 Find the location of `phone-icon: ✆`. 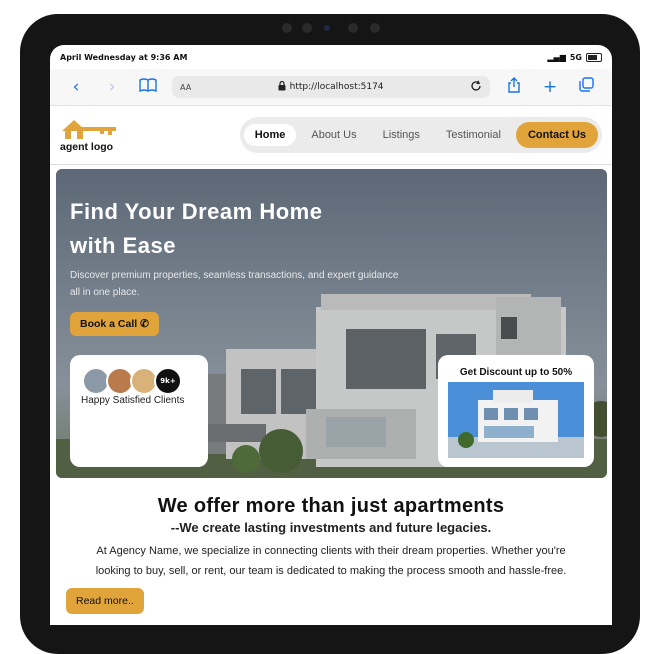

phone-icon: ✆ is located at coordinates (144, 324).